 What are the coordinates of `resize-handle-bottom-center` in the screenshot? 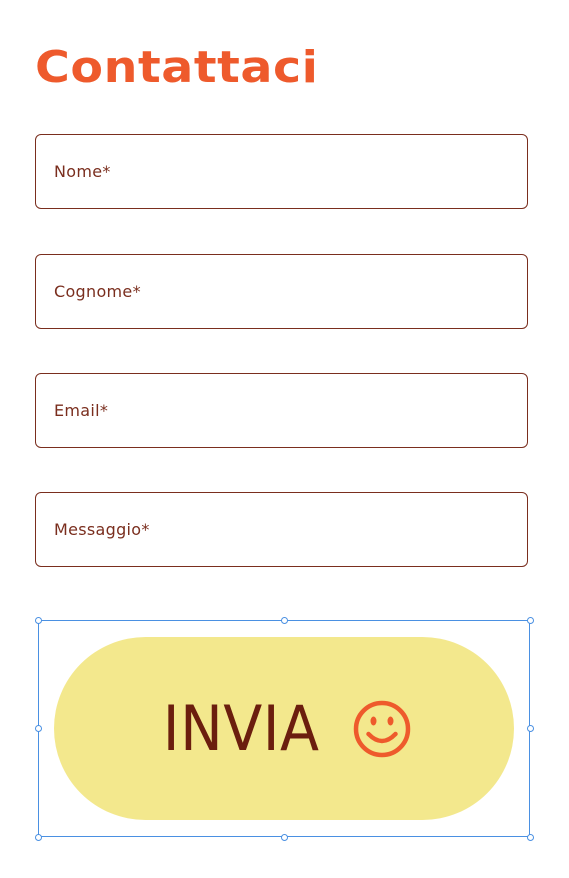 It's located at (284, 837).